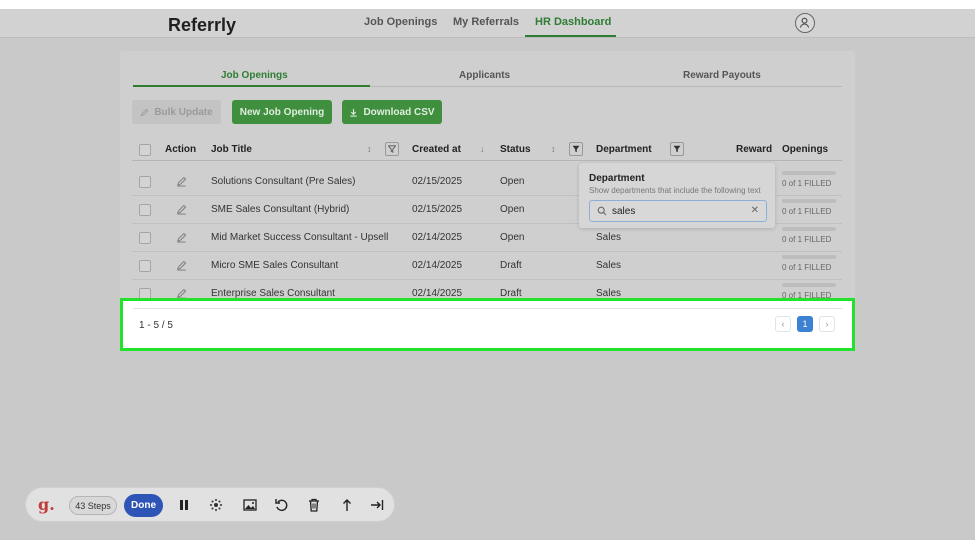 This screenshot has width=975, height=548. Describe the element at coordinates (282, 505) in the screenshot. I see `undo-icon` at that location.